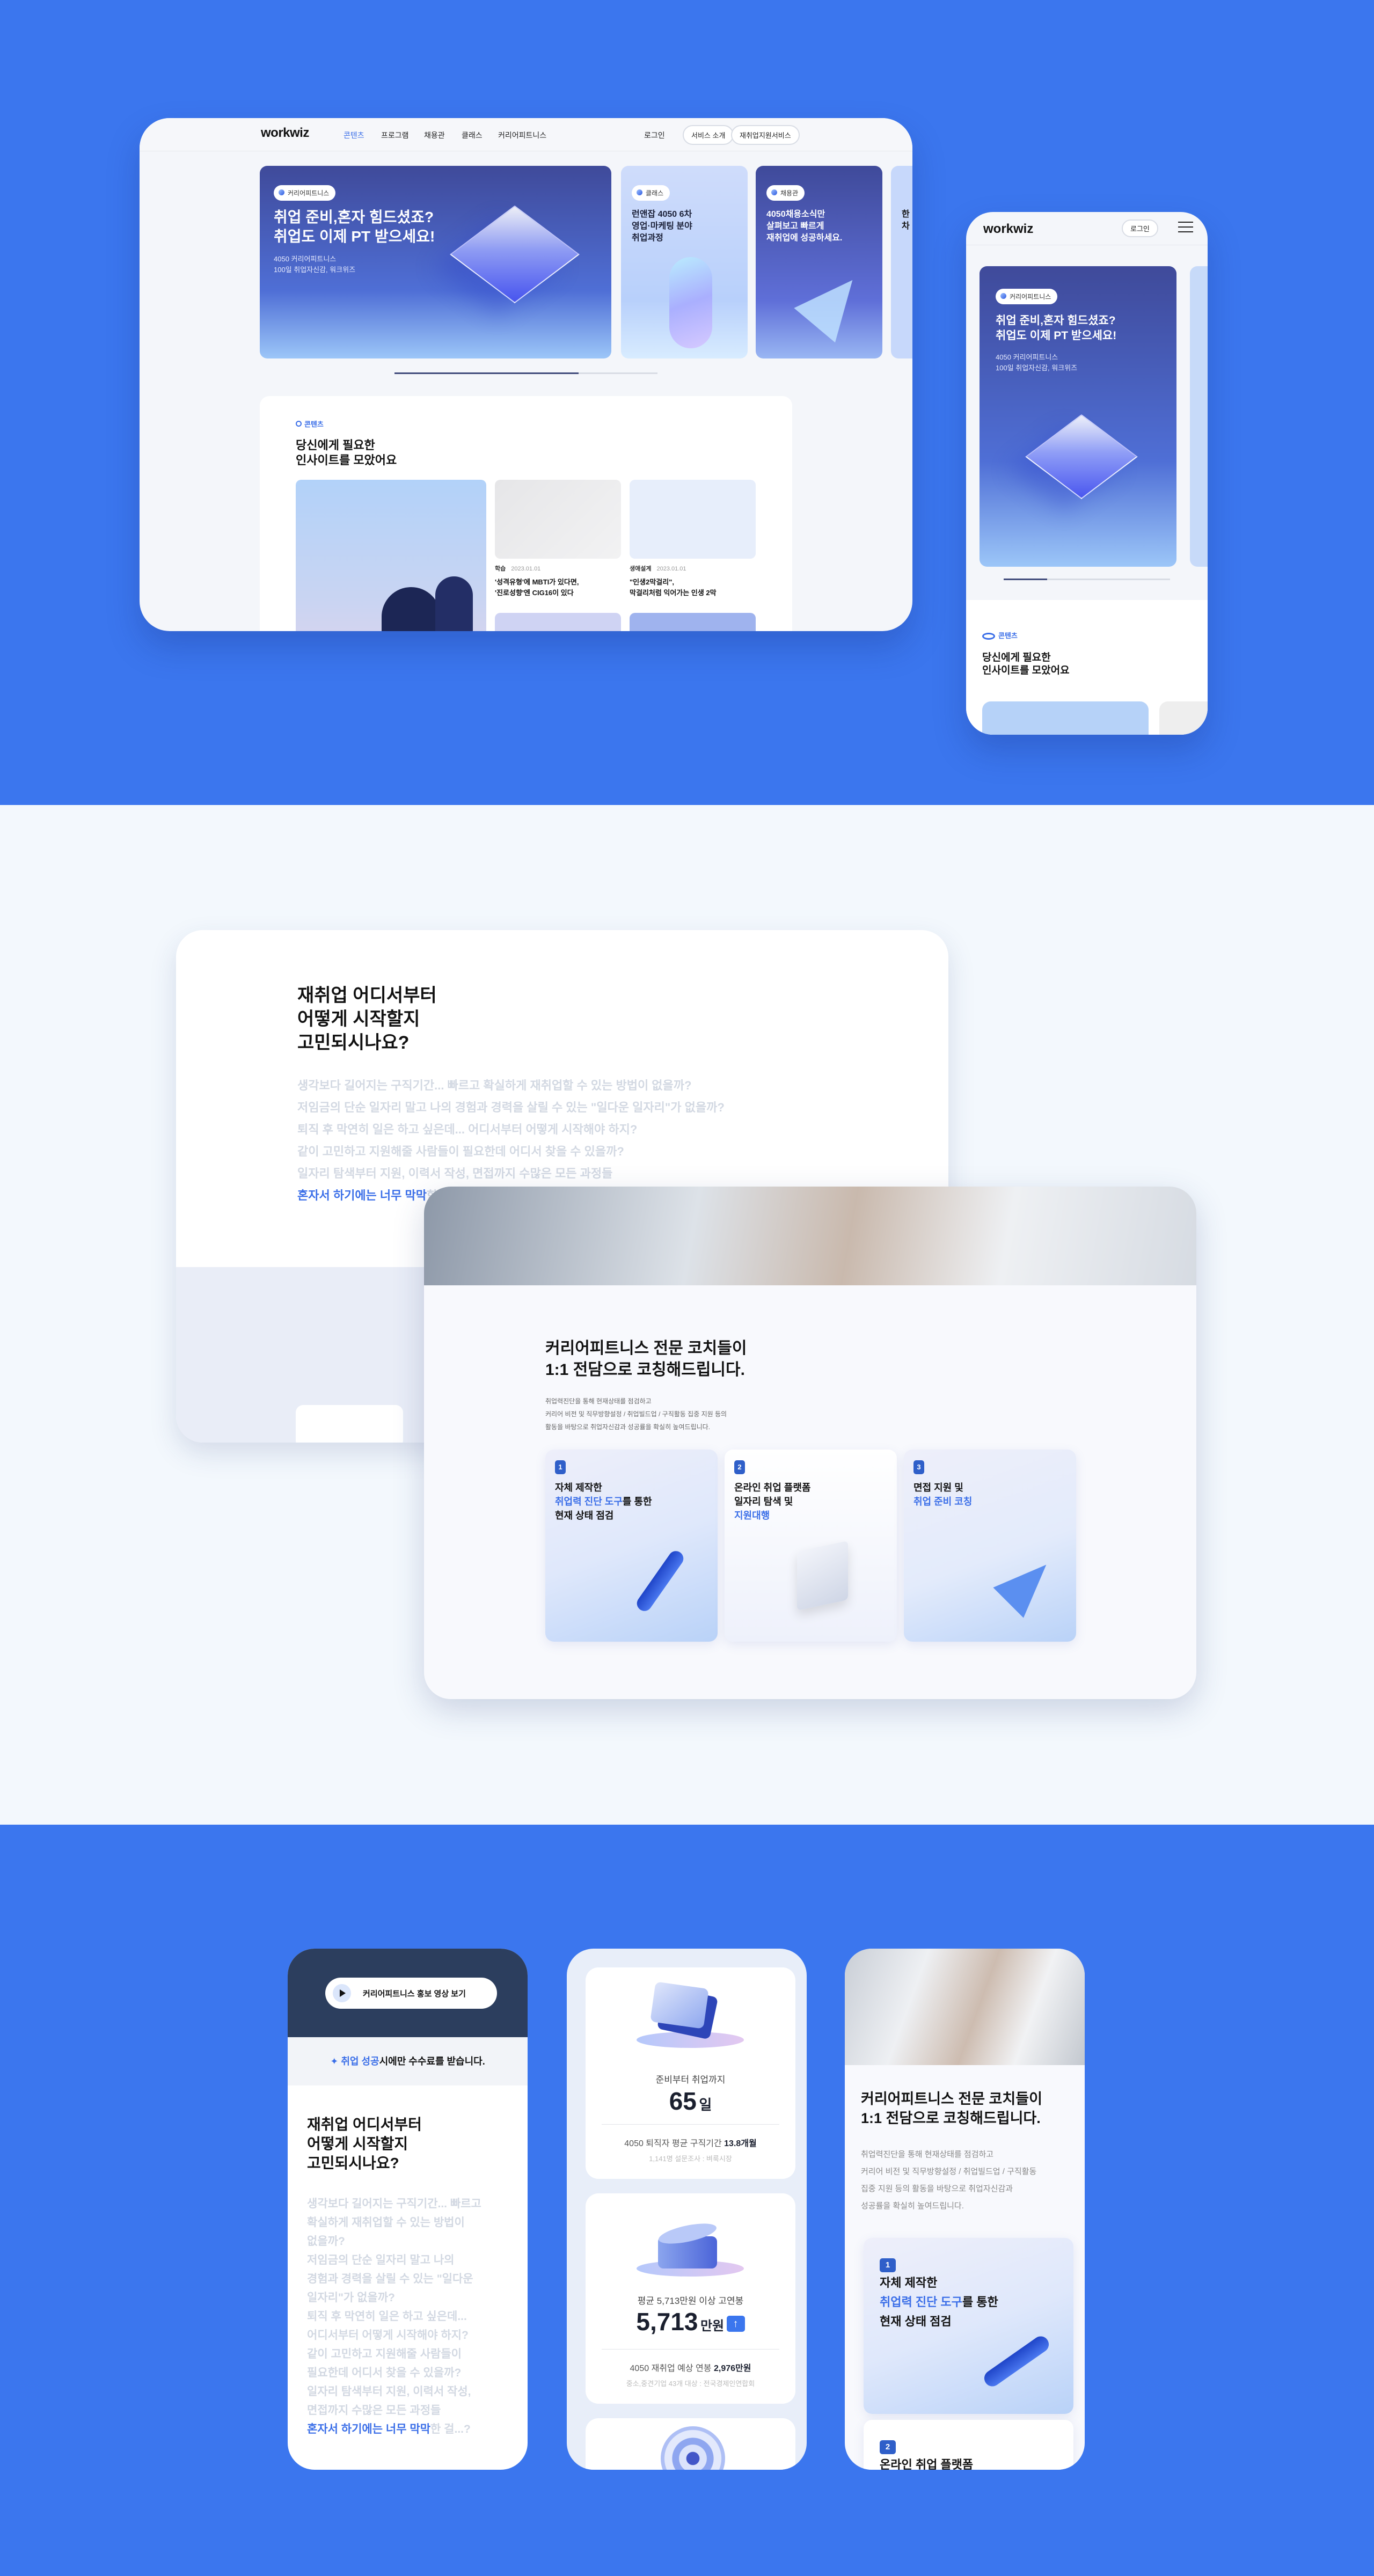  I want to click on question-line: 일자리"가 없을까?, so click(351, 2298).